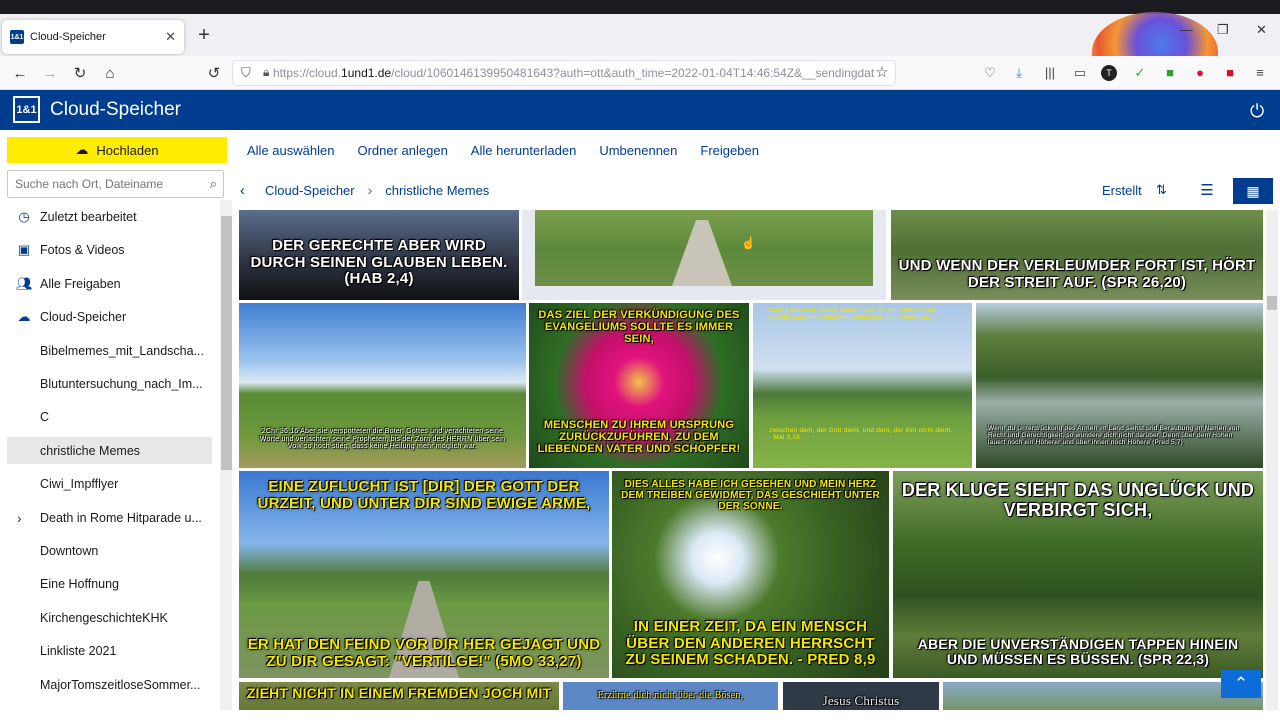 The width and height of the screenshot is (1280, 720). What do you see at coordinates (69, 550) in the screenshot?
I see `folder-label: Downtown` at bounding box center [69, 550].